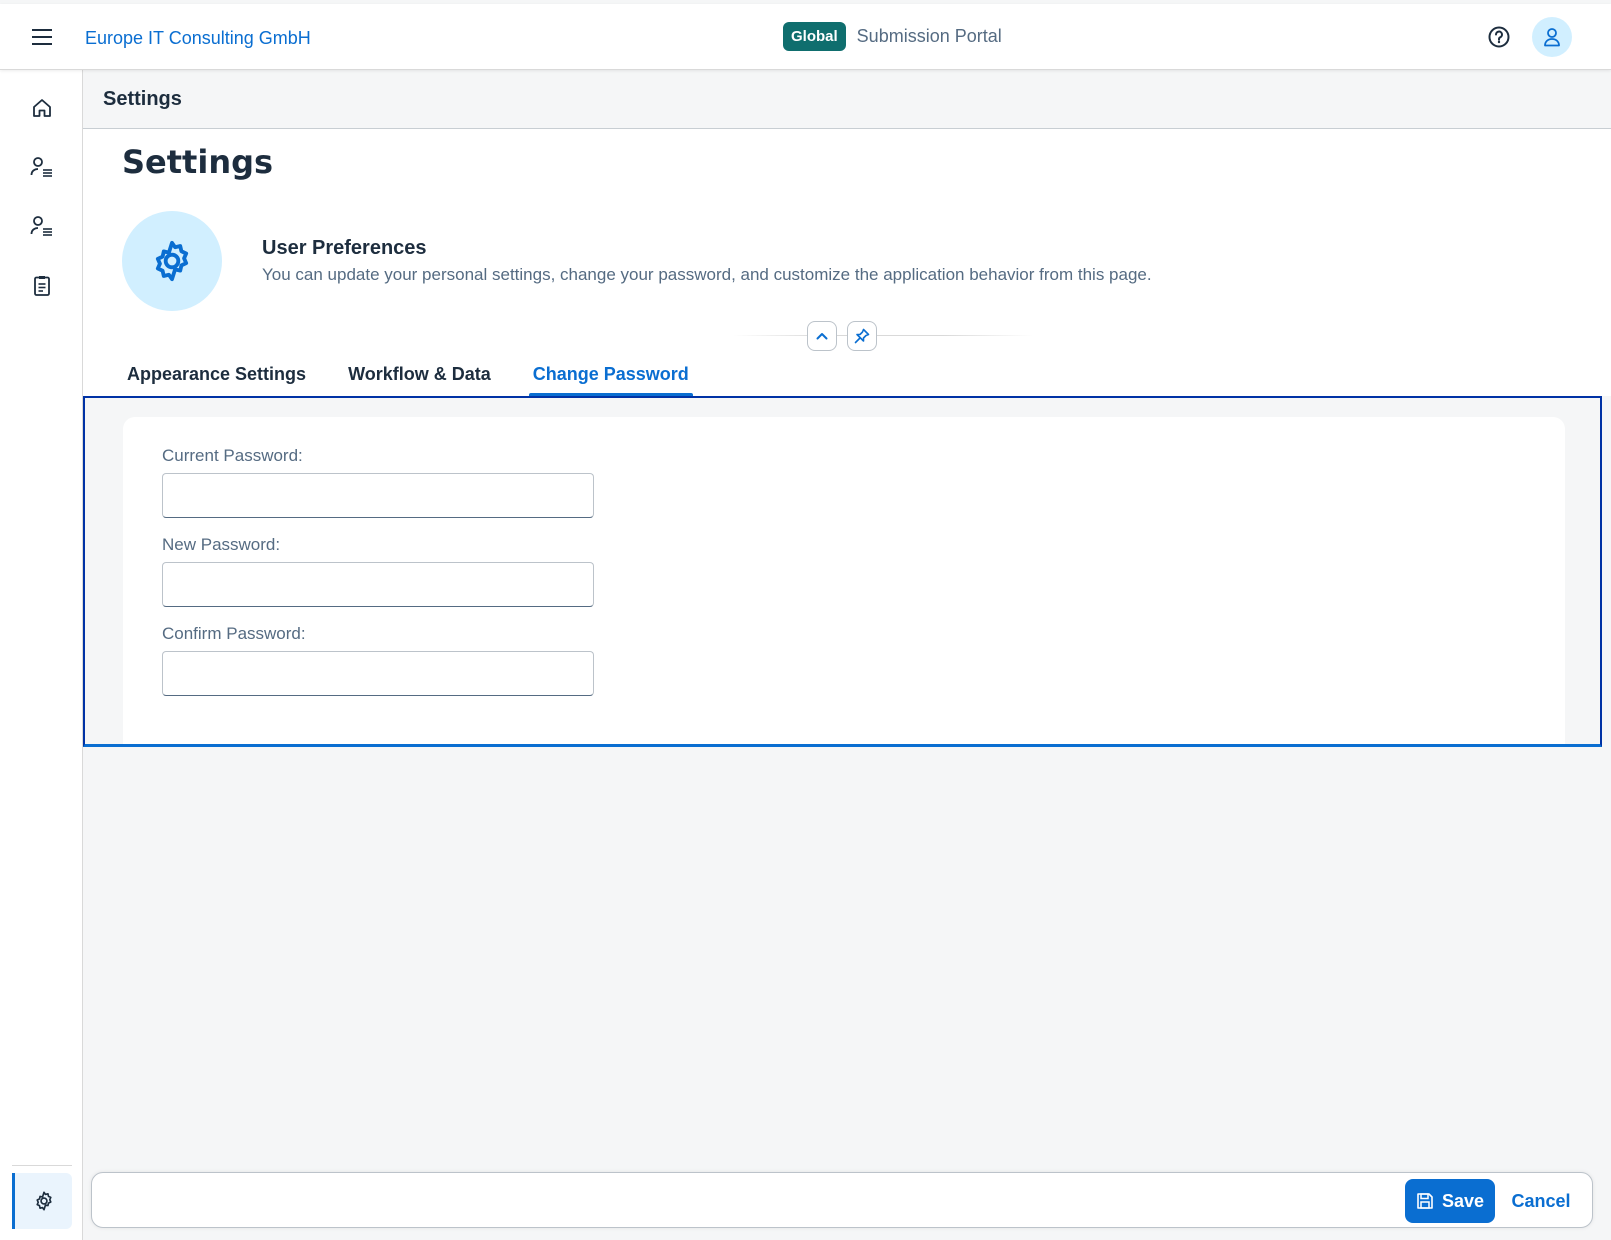 This screenshot has height=1240, width=1611. Describe the element at coordinates (419, 374) in the screenshot. I see `tab-workflow-data: Workflow & Data` at that location.